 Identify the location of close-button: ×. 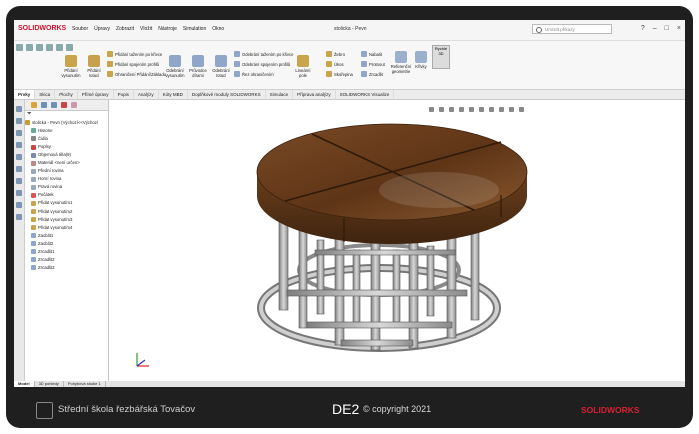
(679, 28).